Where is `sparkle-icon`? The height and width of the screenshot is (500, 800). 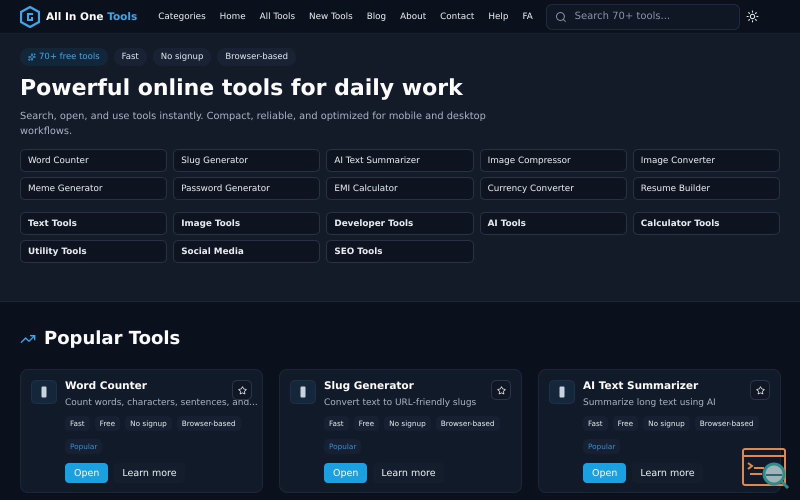
sparkle-icon is located at coordinates (32, 57).